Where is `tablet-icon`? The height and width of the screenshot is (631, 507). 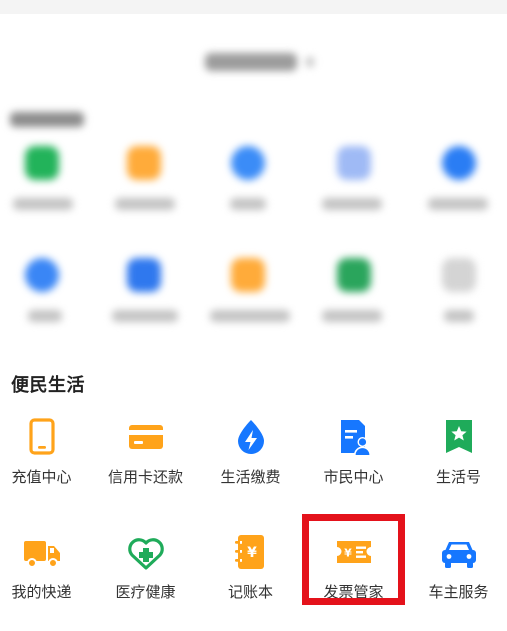 tablet-icon is located at coordinates (42, 437).